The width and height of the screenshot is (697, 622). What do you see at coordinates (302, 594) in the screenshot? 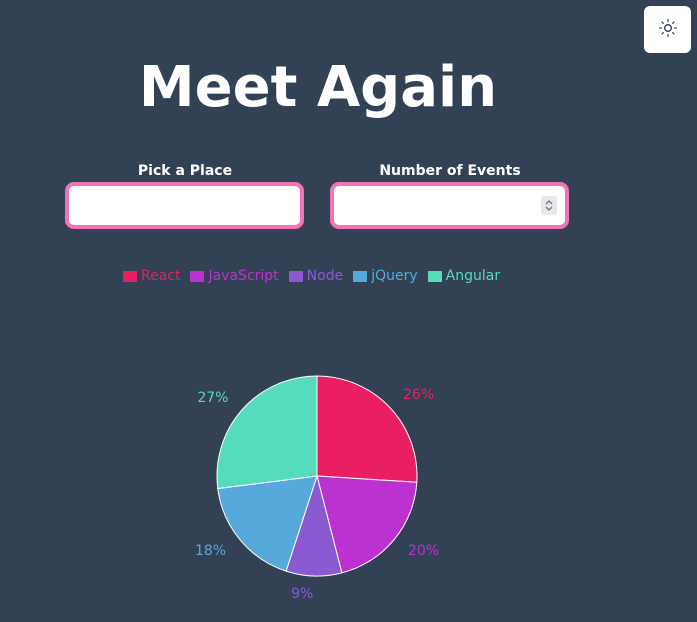
I see `pie-label-node: 9%` at bounding box center [302, 594].